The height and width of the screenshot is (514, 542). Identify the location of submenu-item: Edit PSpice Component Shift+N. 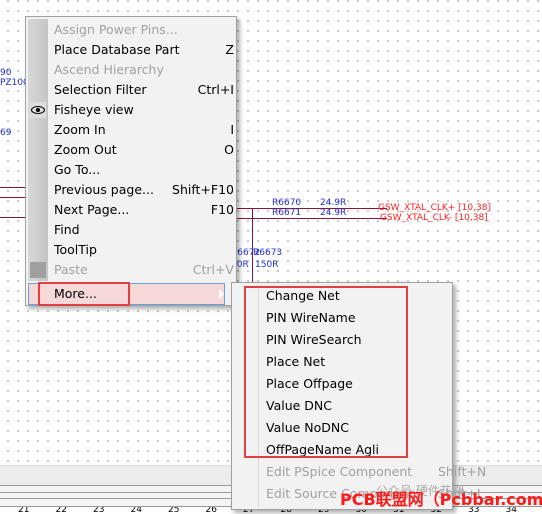
(376, 472).